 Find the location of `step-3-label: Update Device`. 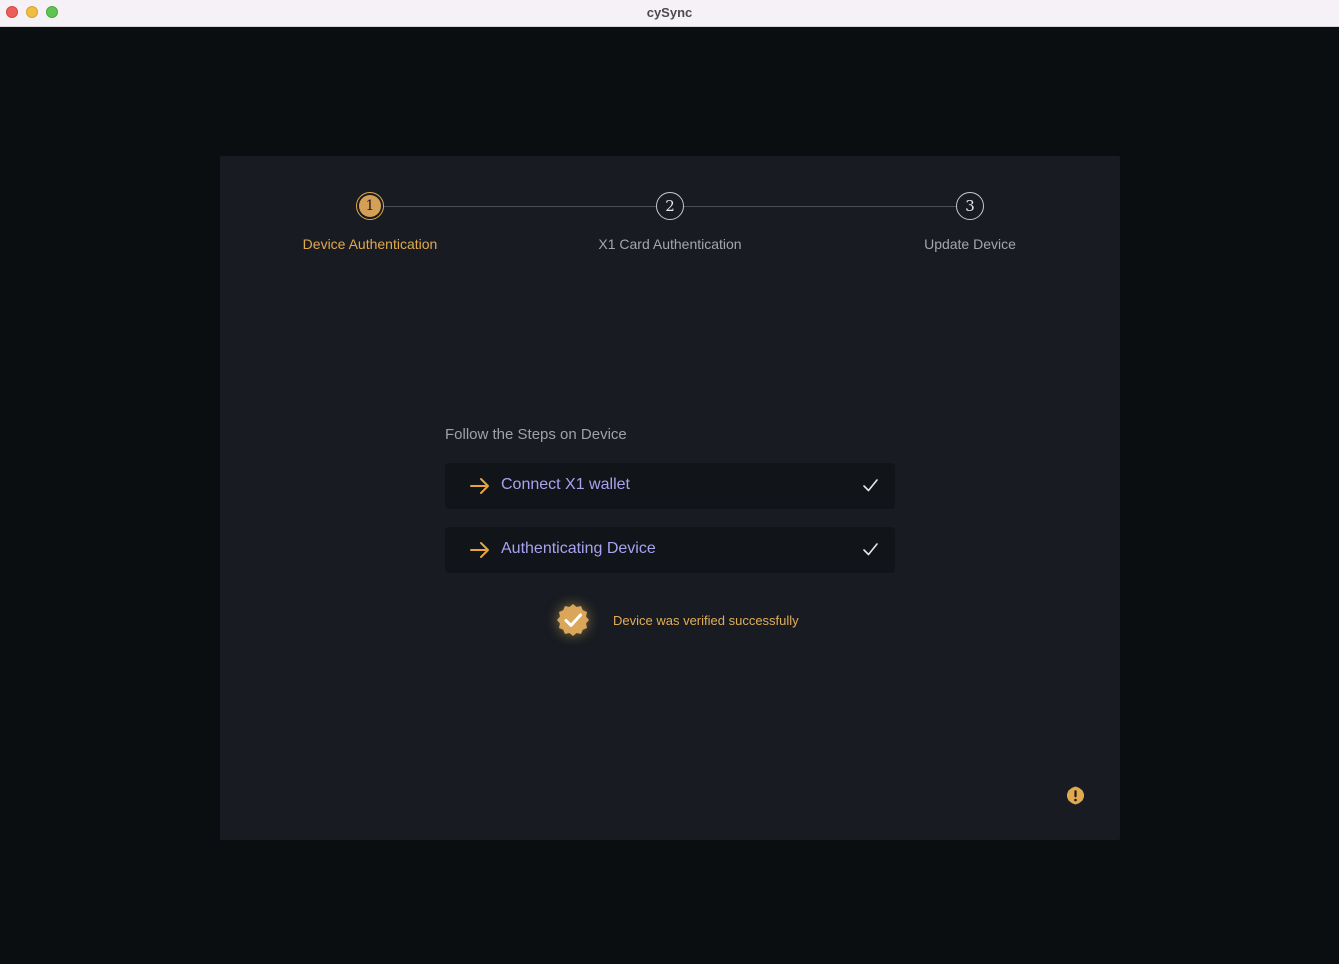

step-3-label: Update Device is located at coordinates (970, 244).